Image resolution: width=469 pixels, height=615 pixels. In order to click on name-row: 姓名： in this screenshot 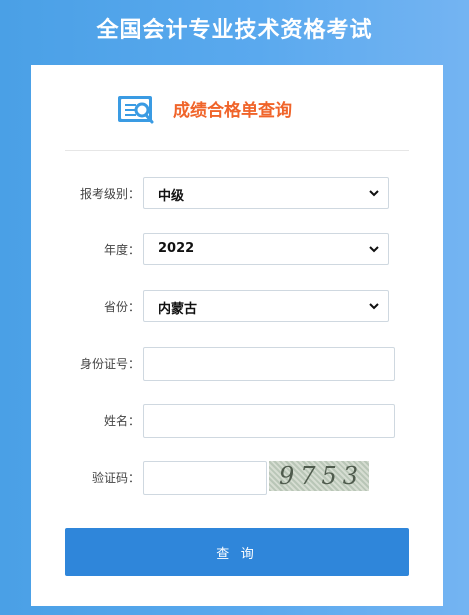, I will do `click(237, 421)`.